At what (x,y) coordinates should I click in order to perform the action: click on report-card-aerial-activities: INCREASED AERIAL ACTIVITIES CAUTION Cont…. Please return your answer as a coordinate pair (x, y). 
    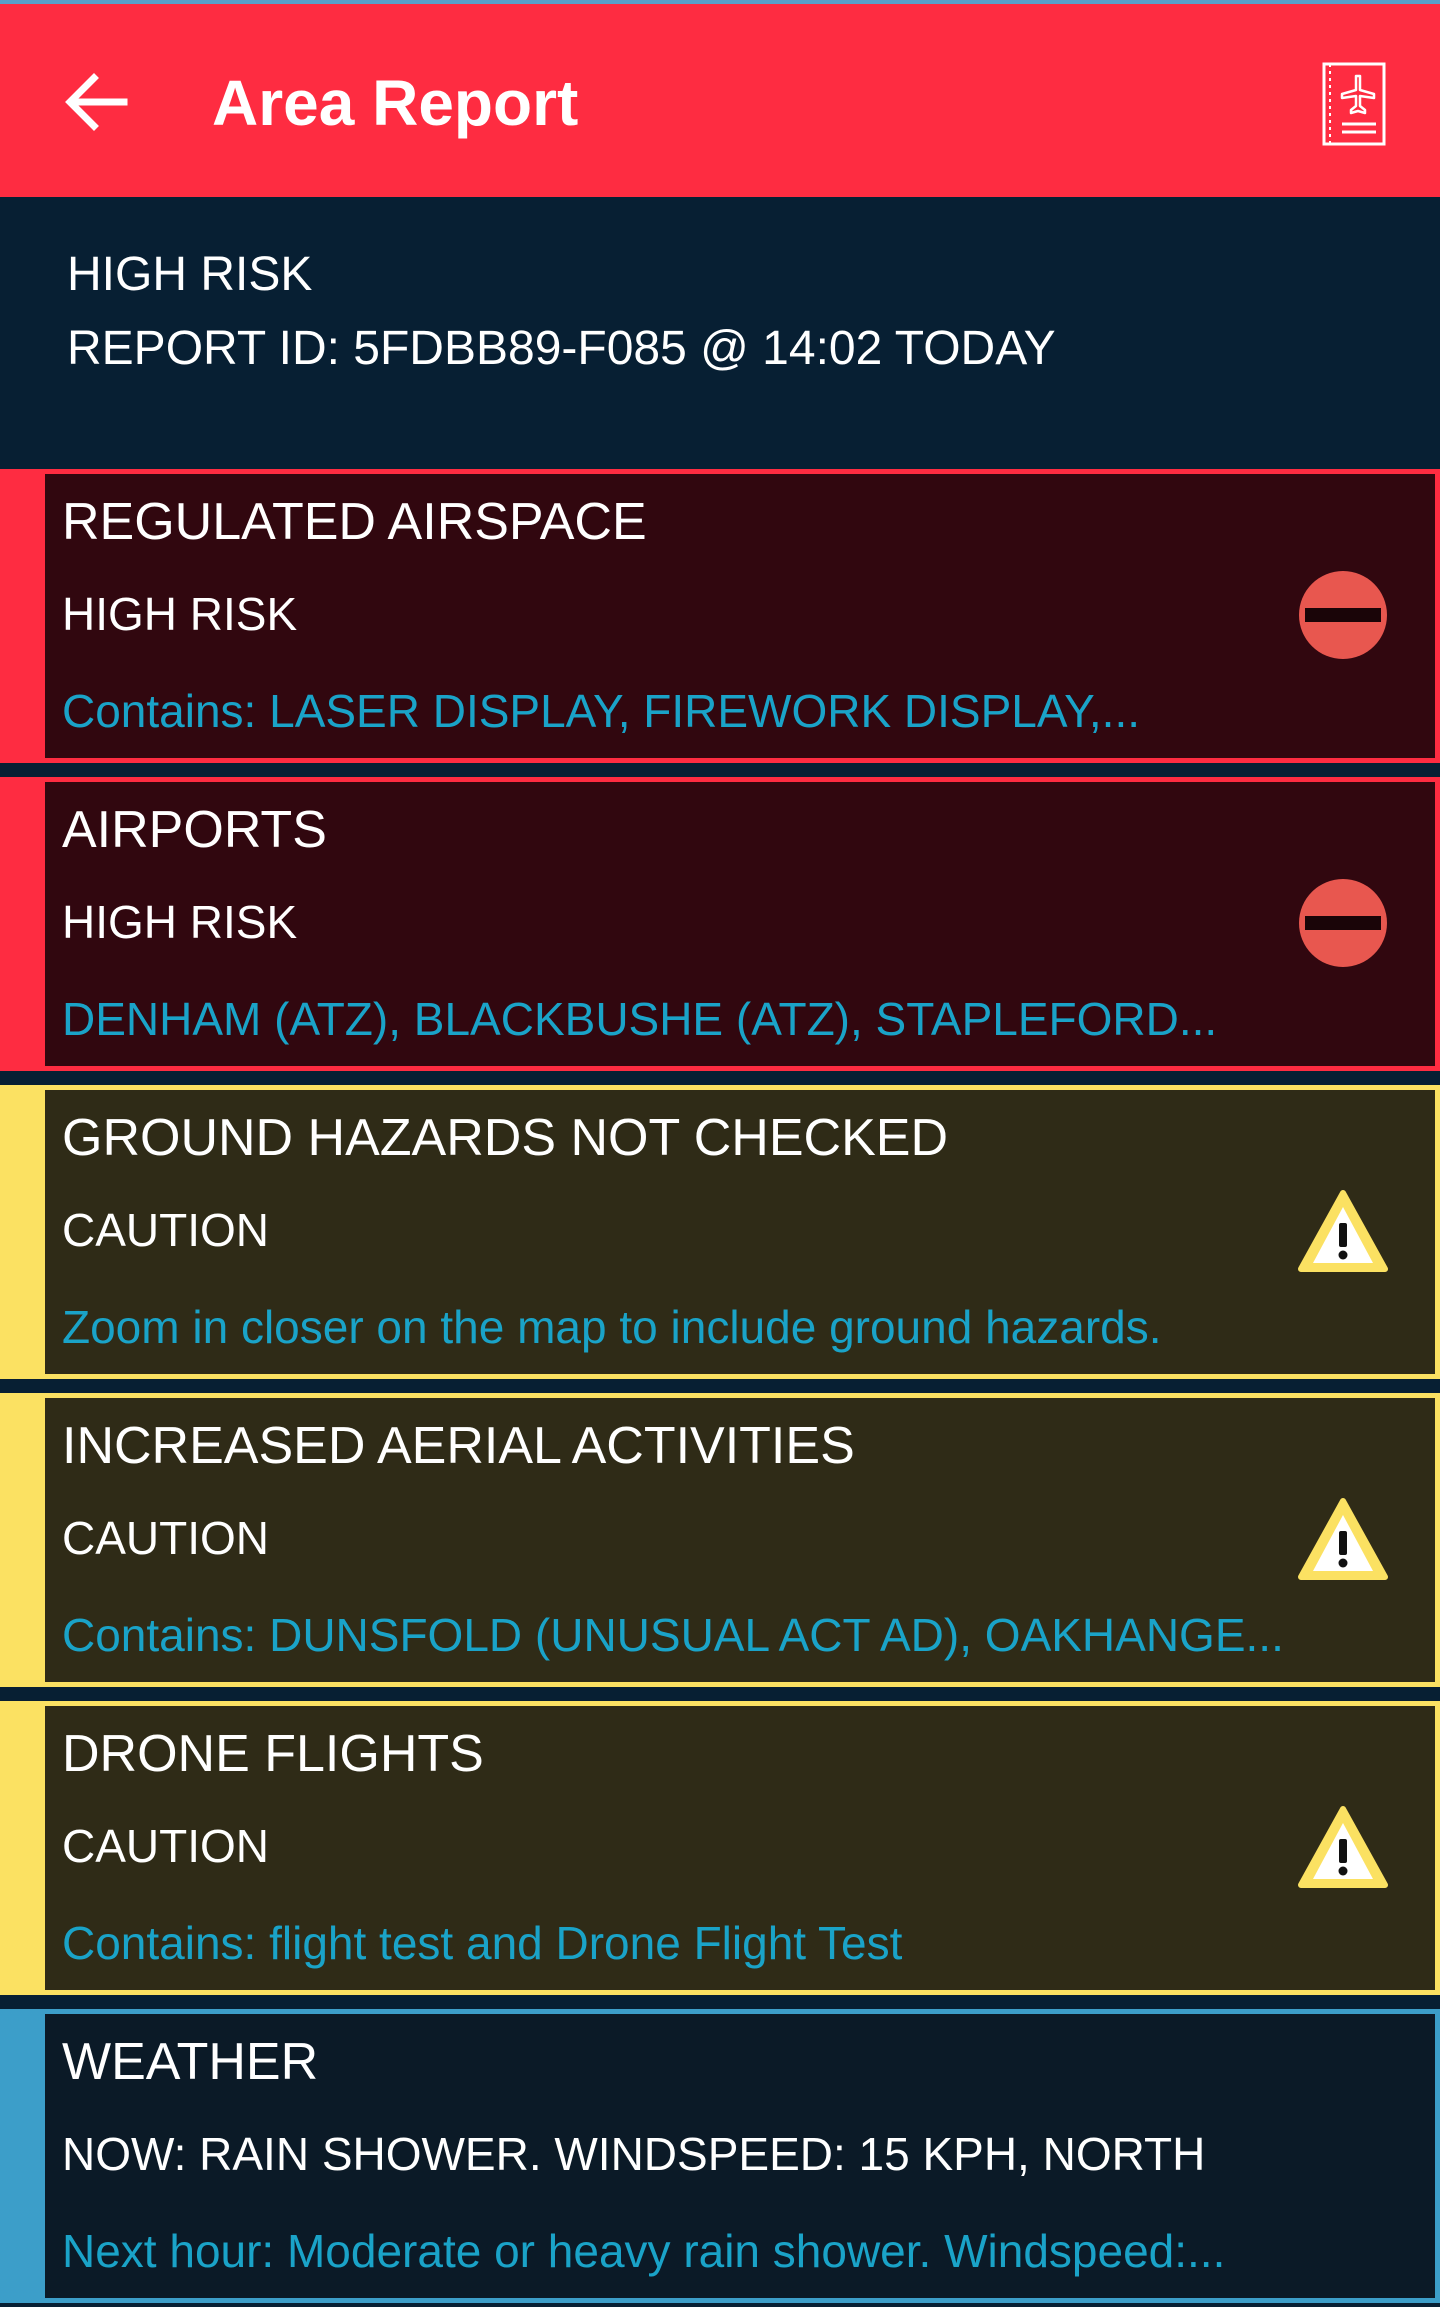
    Looking at the image, I should click on (720, 1540).